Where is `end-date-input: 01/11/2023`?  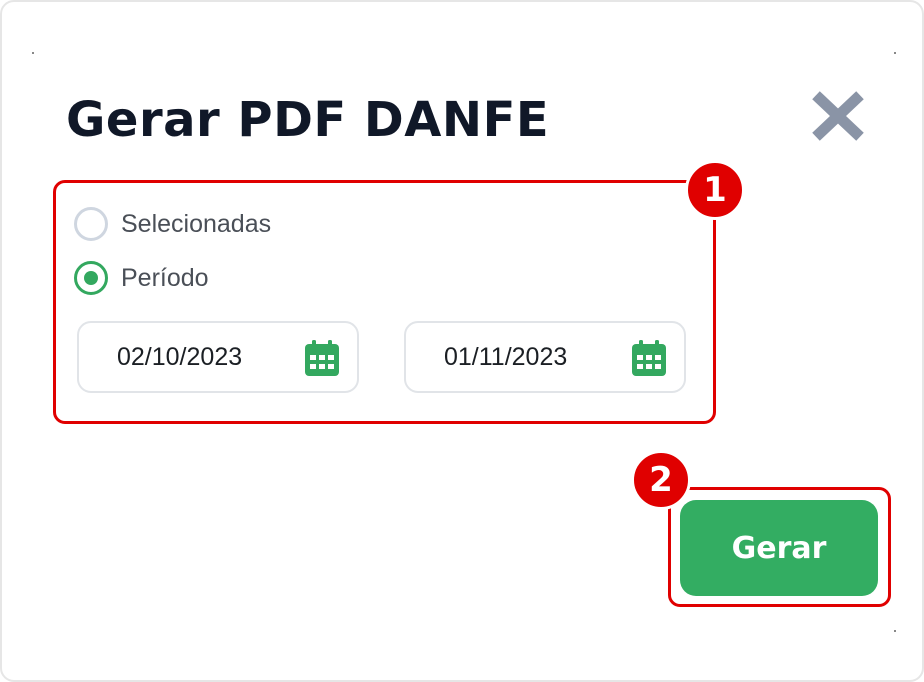 end-date-input: 01/11/2023 is located at coordinates (545, 357).